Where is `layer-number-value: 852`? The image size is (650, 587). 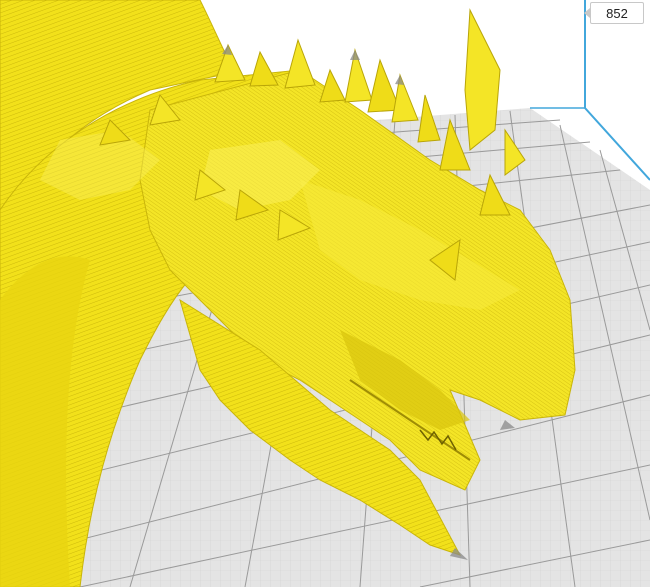
layer-number-value: 852 is located at coordinates (617, 13).